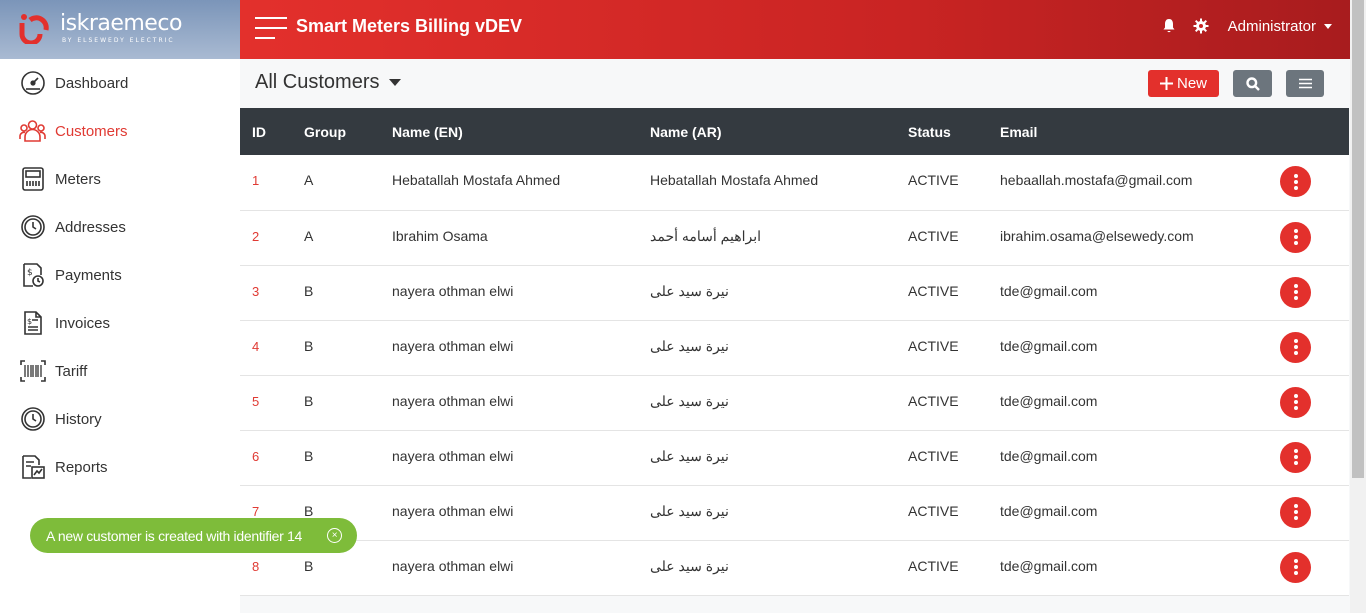  I want to click on user-menu: Administrator, so click(1280, 26).